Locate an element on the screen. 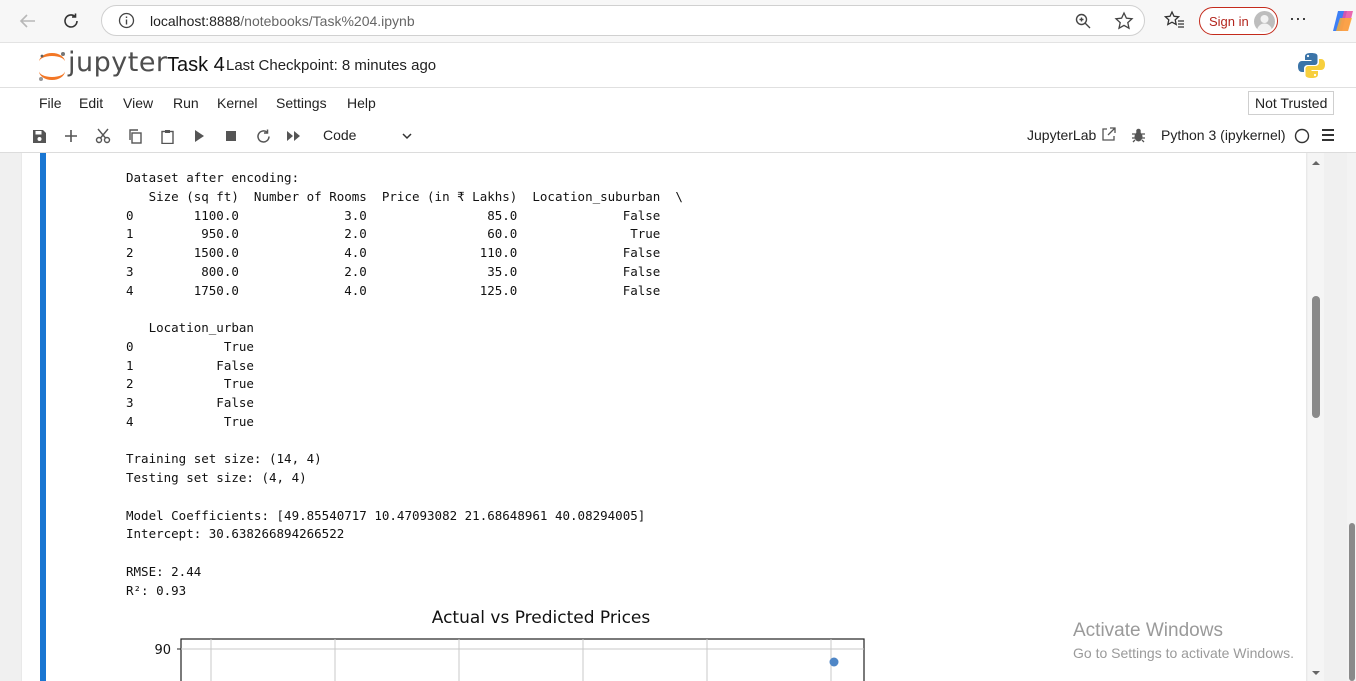  favorites-icon is located at coordinates (1174, 20).